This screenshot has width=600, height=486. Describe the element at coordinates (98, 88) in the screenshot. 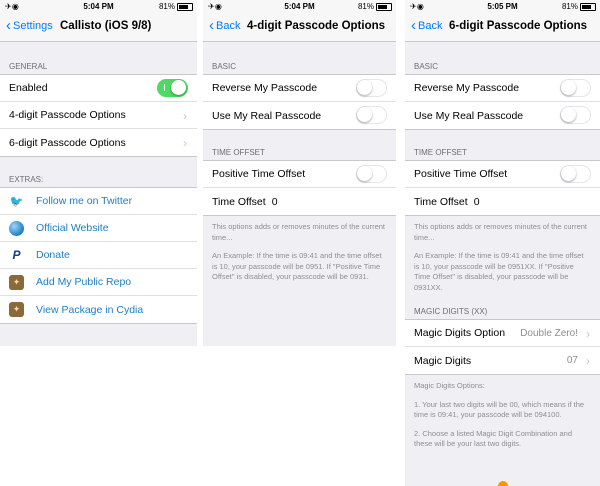

I see `enabled-row: Enabled` at that location.